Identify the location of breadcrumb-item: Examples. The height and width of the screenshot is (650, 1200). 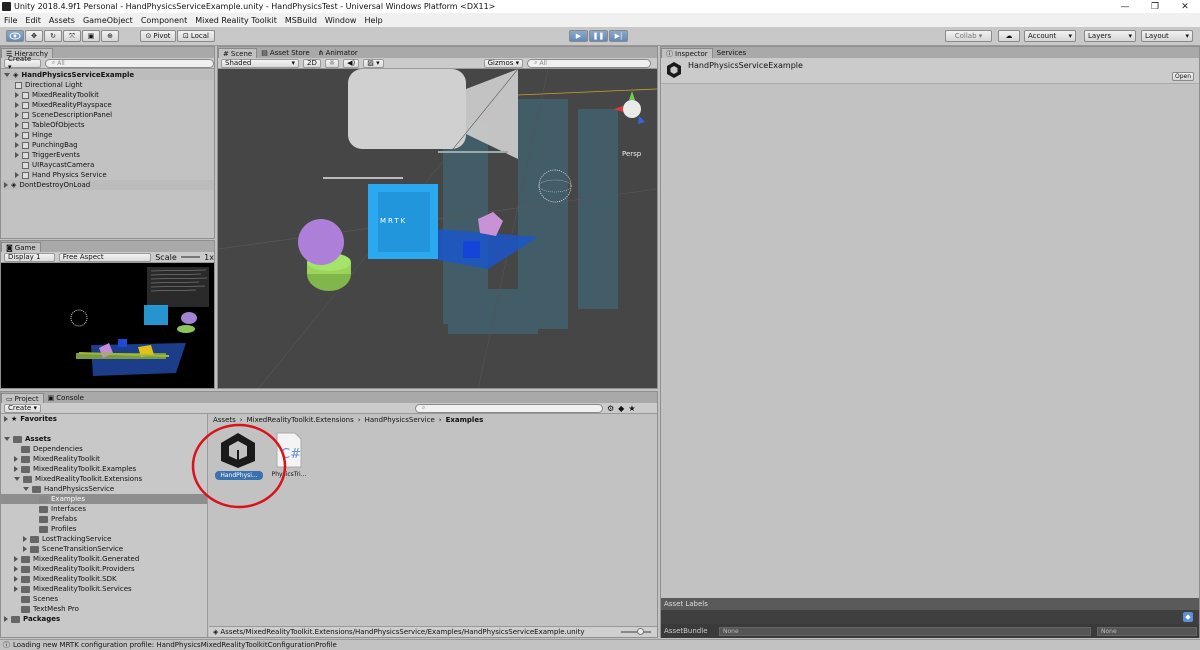
(465, 420).